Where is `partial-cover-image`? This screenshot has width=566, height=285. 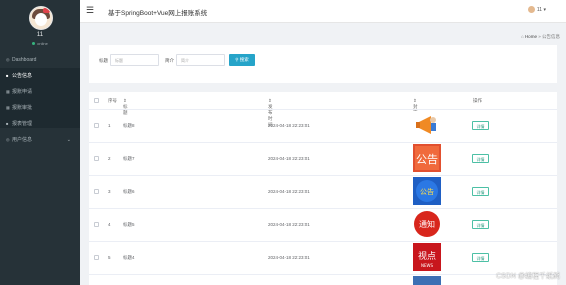 partial-cover-image is located at coordinates (427, 280).